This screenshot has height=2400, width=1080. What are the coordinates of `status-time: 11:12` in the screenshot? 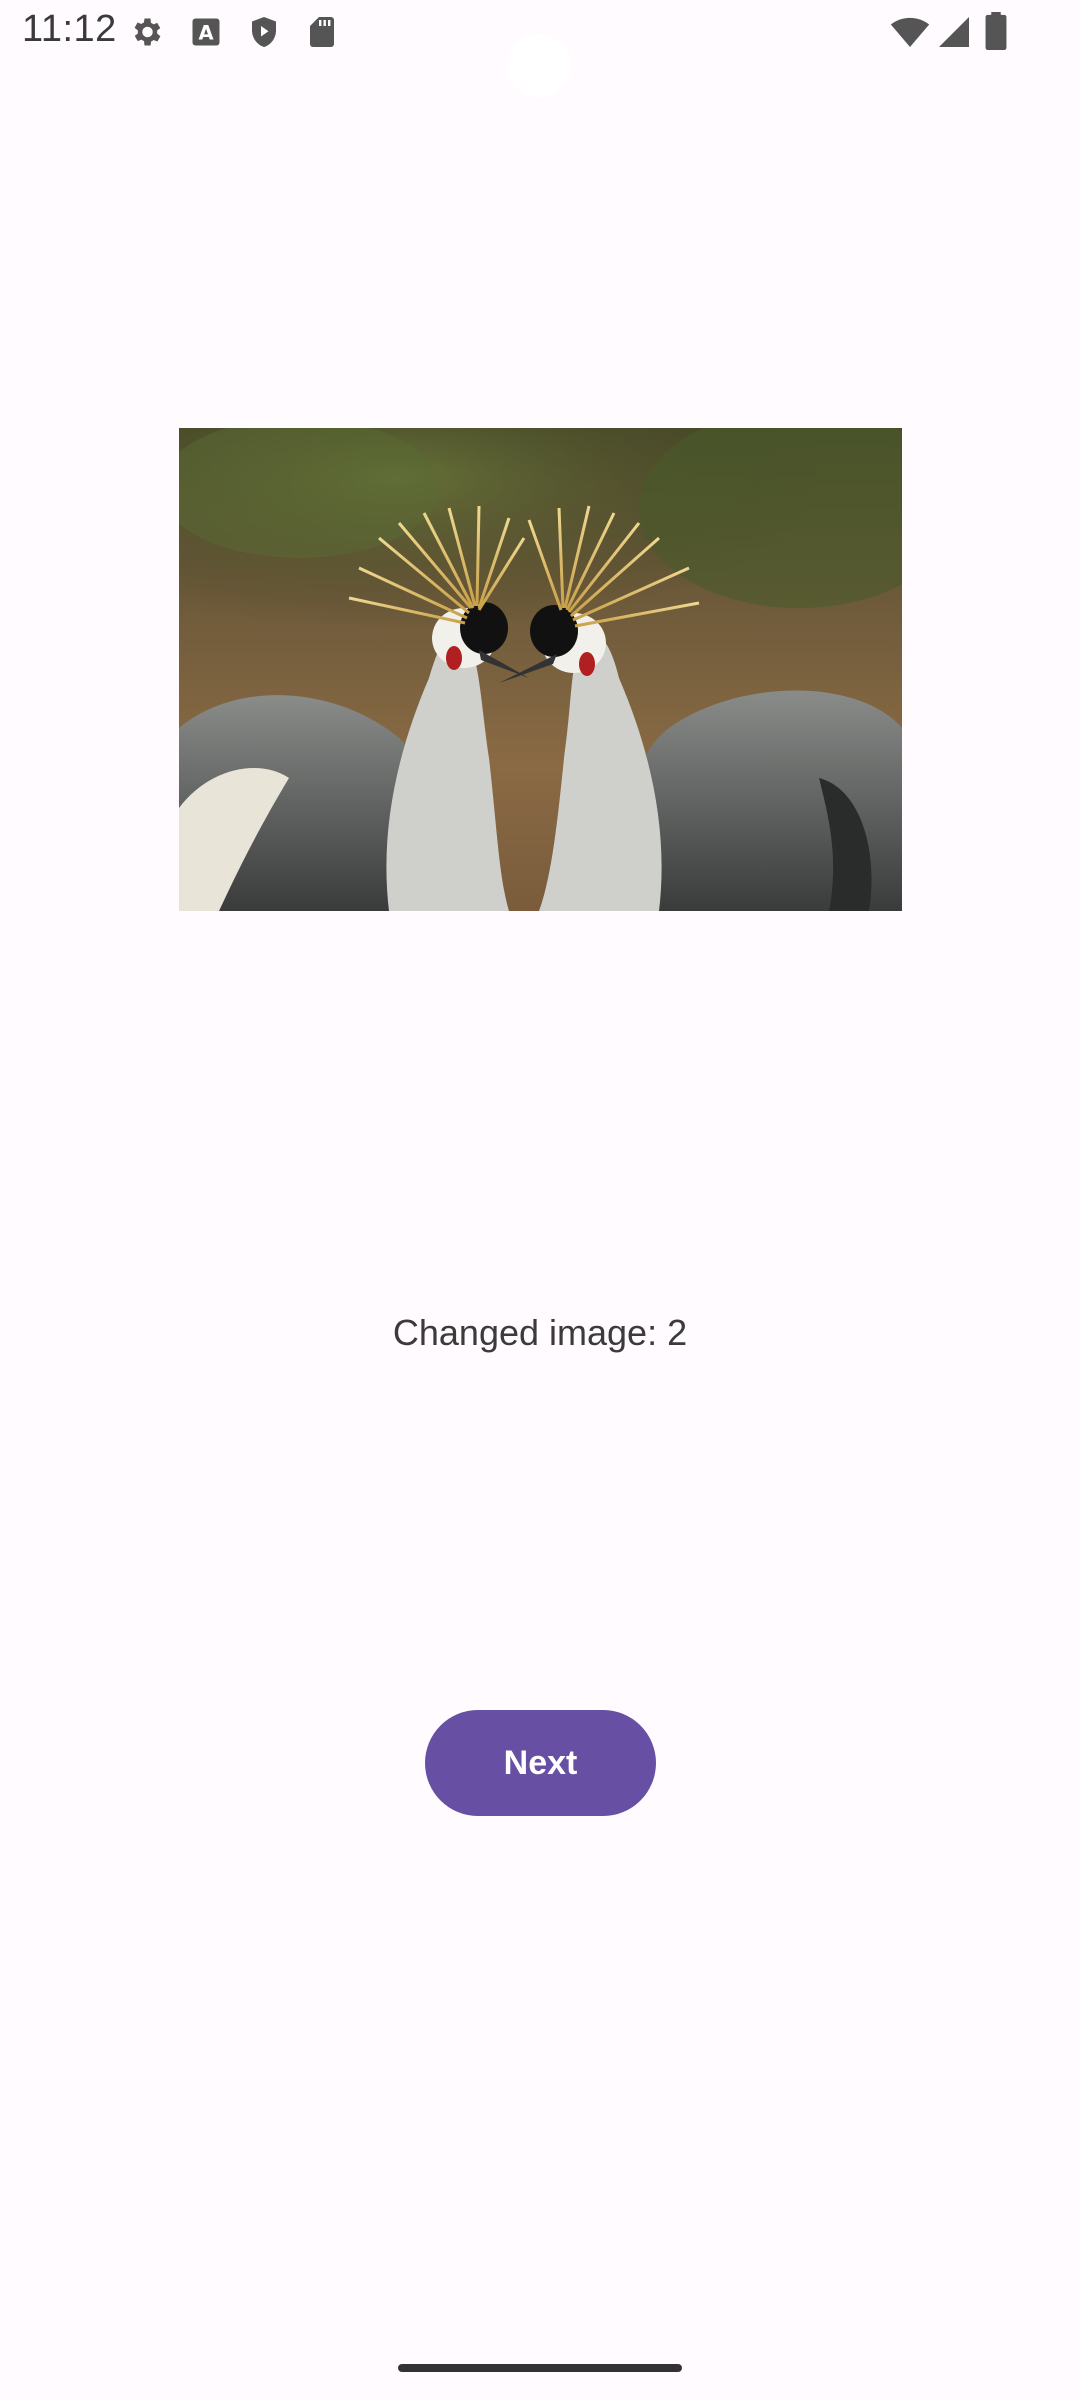 It's located at (69, 29).